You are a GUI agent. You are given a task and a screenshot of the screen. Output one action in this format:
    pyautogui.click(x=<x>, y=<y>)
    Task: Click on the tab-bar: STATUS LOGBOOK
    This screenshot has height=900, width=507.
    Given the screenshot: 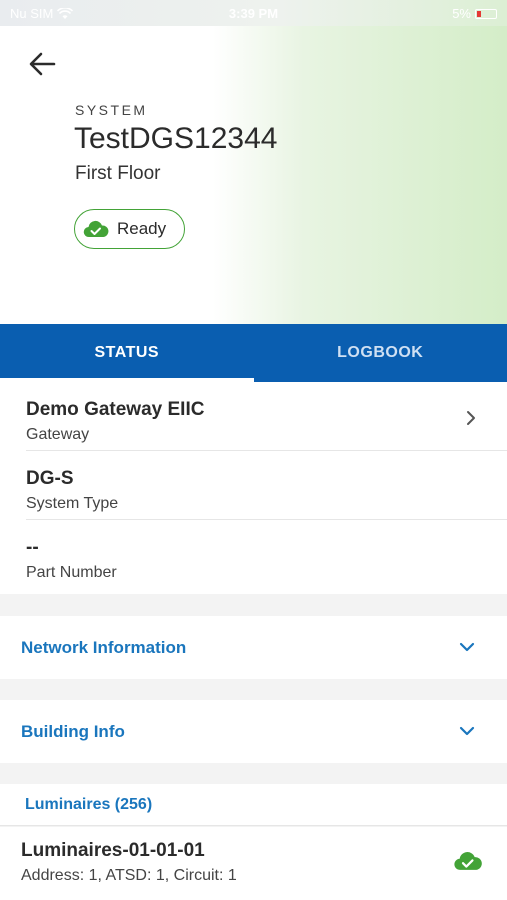 What is the action you would take?
    pyautogui.click(x=253, y=353)
    